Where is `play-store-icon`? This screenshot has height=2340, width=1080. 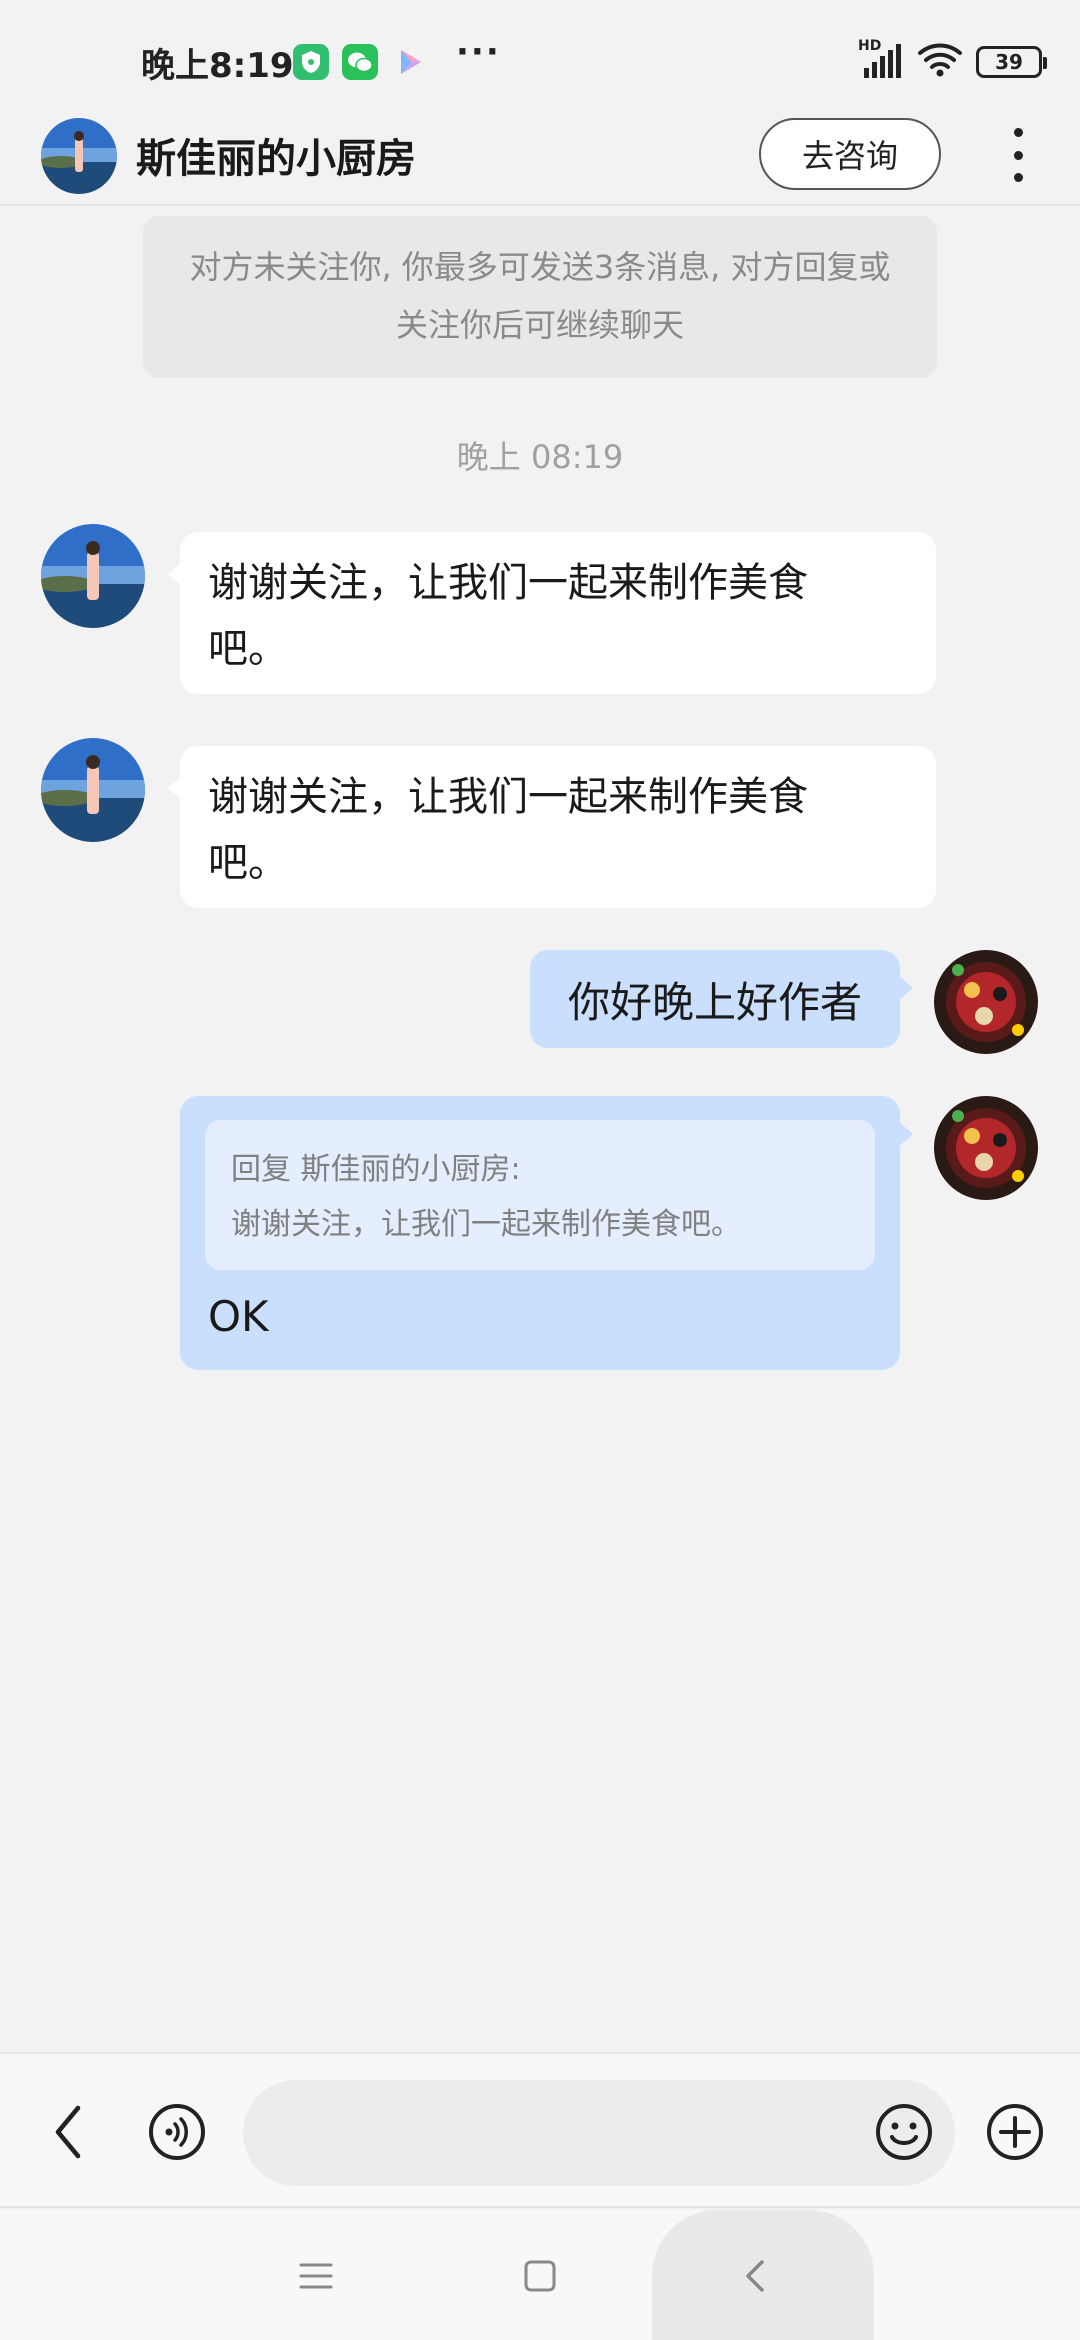 play-store-icon is located at coordinates (410, 62).